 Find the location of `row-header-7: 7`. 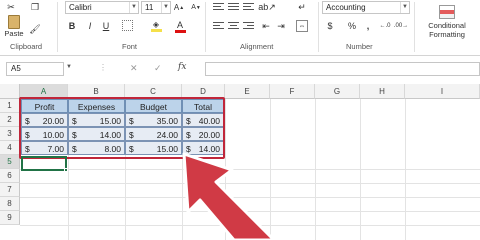

row-header-7: 7 is located at coordinates (10, 190).